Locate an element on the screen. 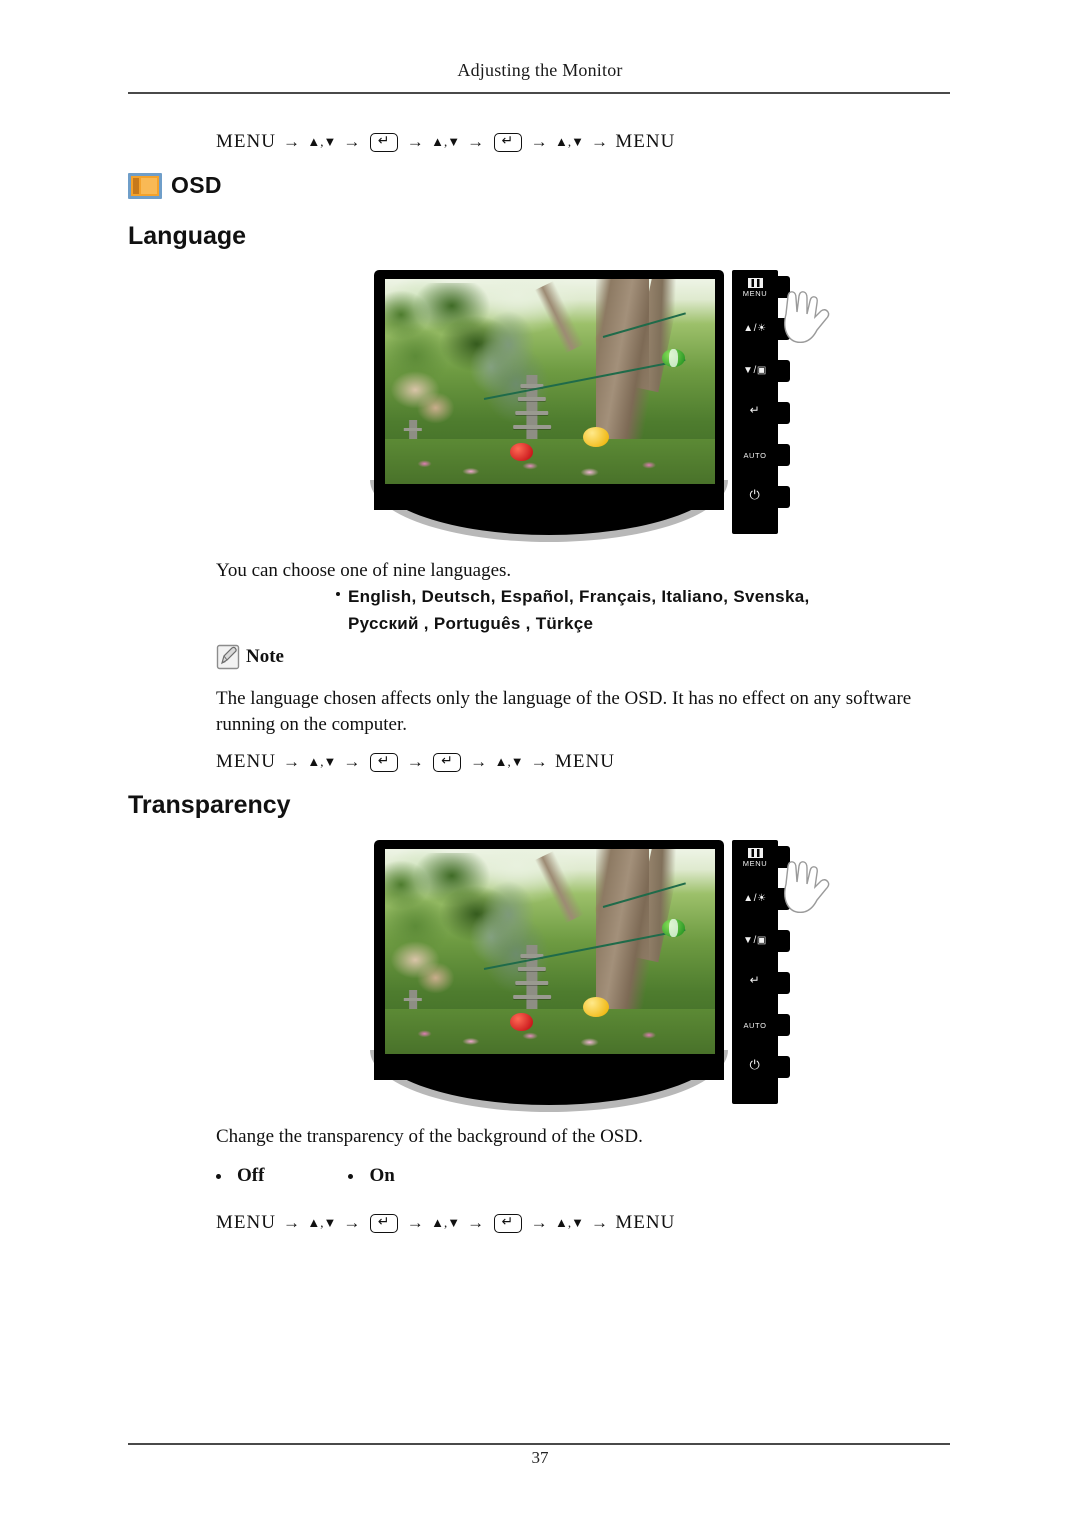 The image size is (1080, 1527). monitor-illustration-language: MENU ▲/☀ ▼/▣ ↵ AUTO ⏻ is located at coordinates (598, 402).